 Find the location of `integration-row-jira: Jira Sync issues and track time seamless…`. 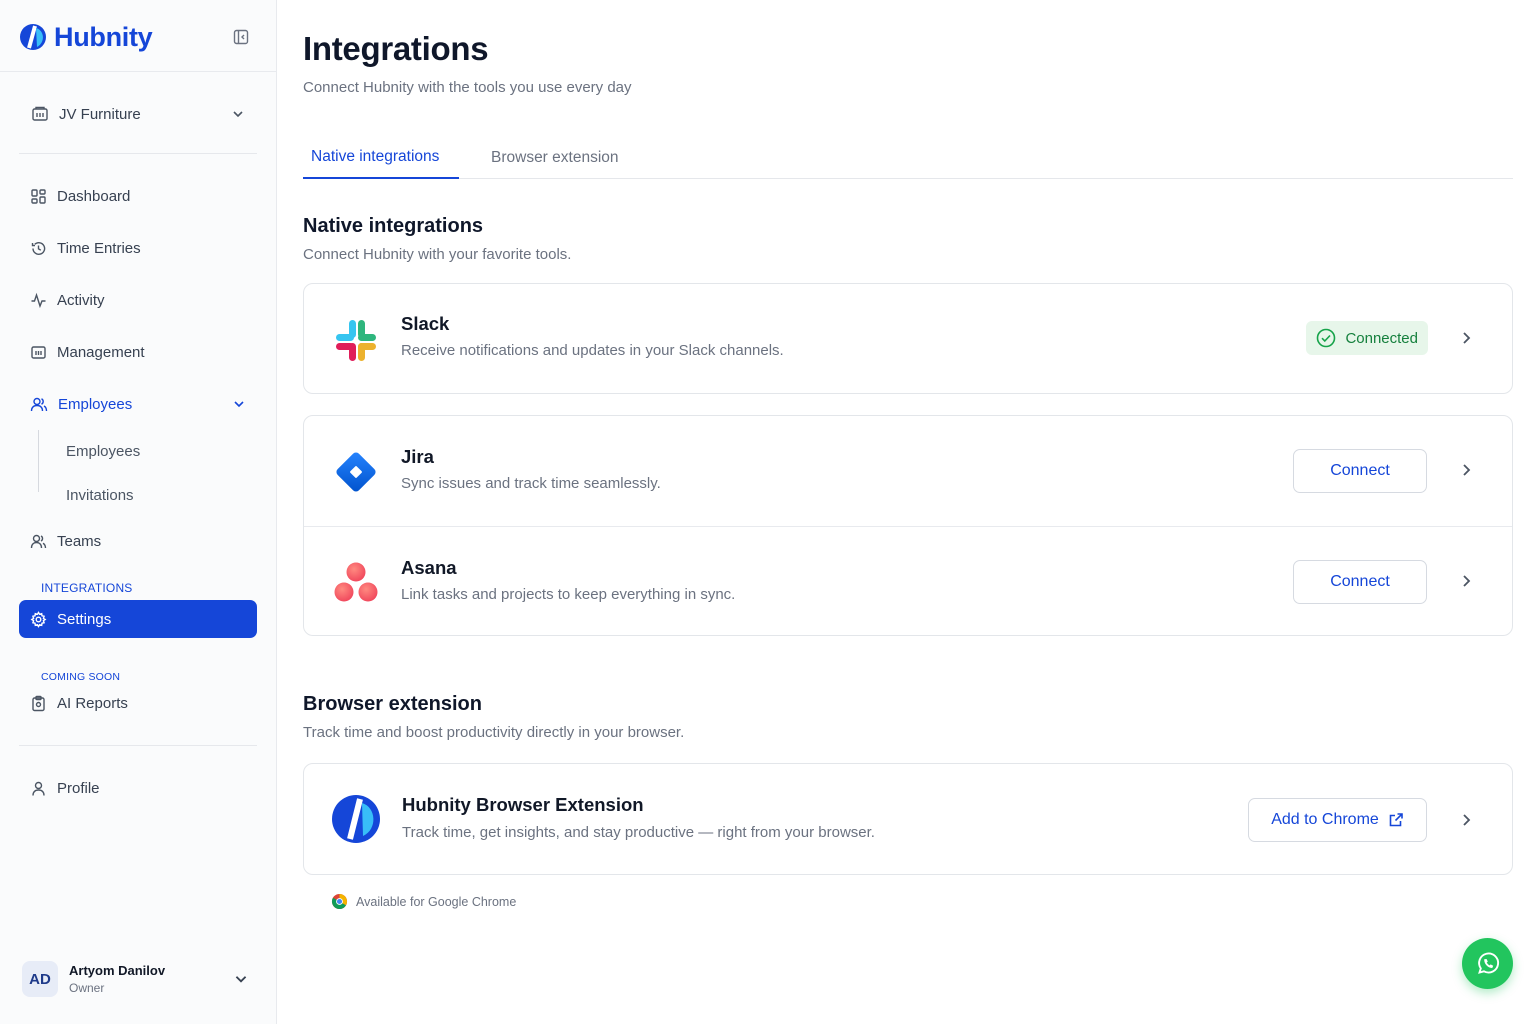

integration-row-jira: Jira Sync issues and track time seamless… is located at coordinates (908, 471).